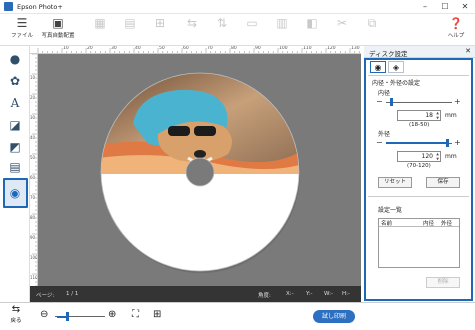  What do you see at coordinates (387, 224) in the screenshot?
I see `col-name: 名前` at bounding box center [387, 224].